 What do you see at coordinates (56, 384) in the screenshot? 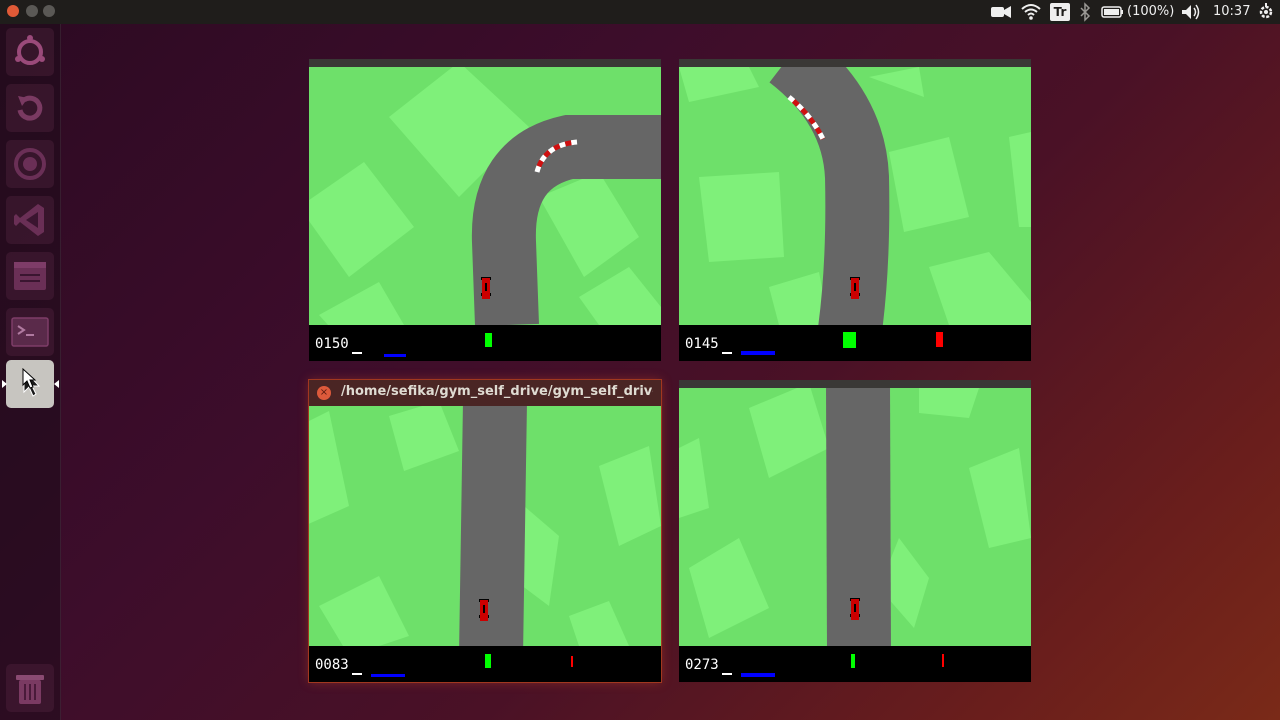
I see `focus-indicator-icon` at bounding box center [56, 384].